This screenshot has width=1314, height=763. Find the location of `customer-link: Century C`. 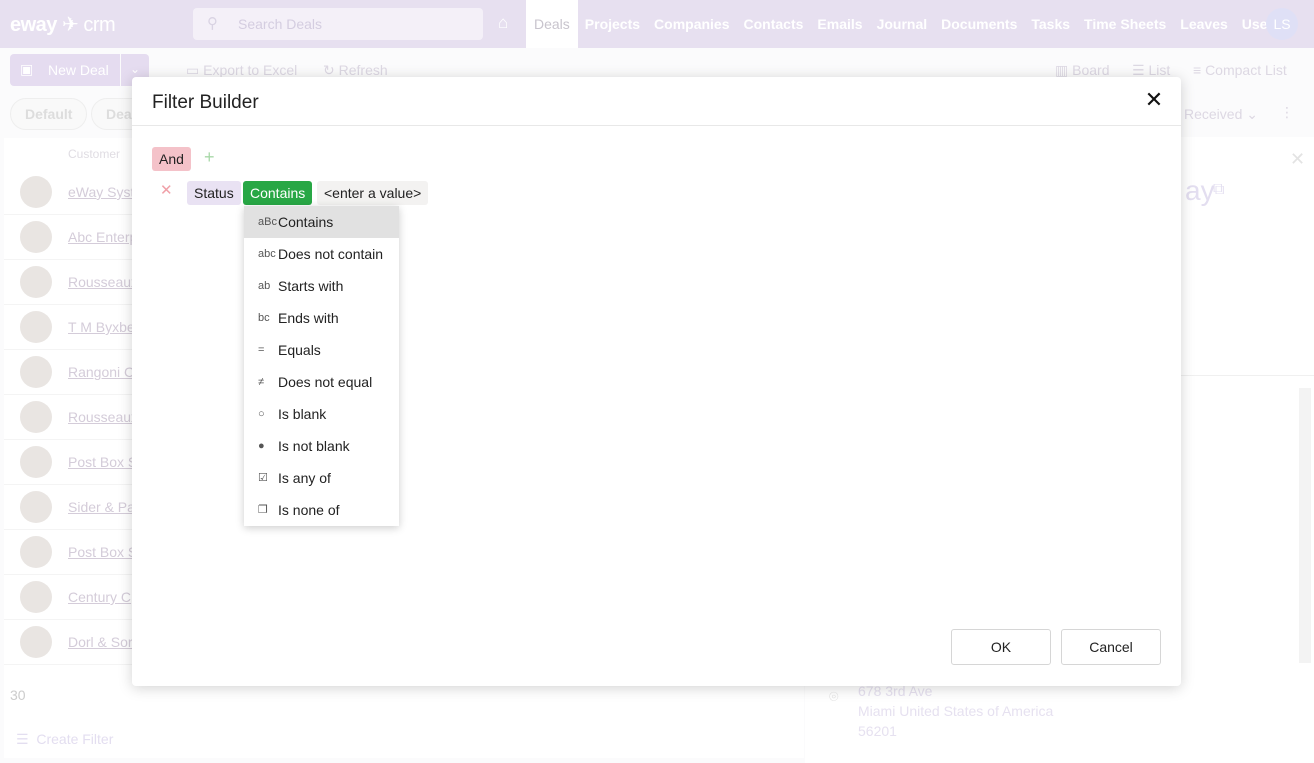

customer-link: Century C is located at coordinates (99, 597).